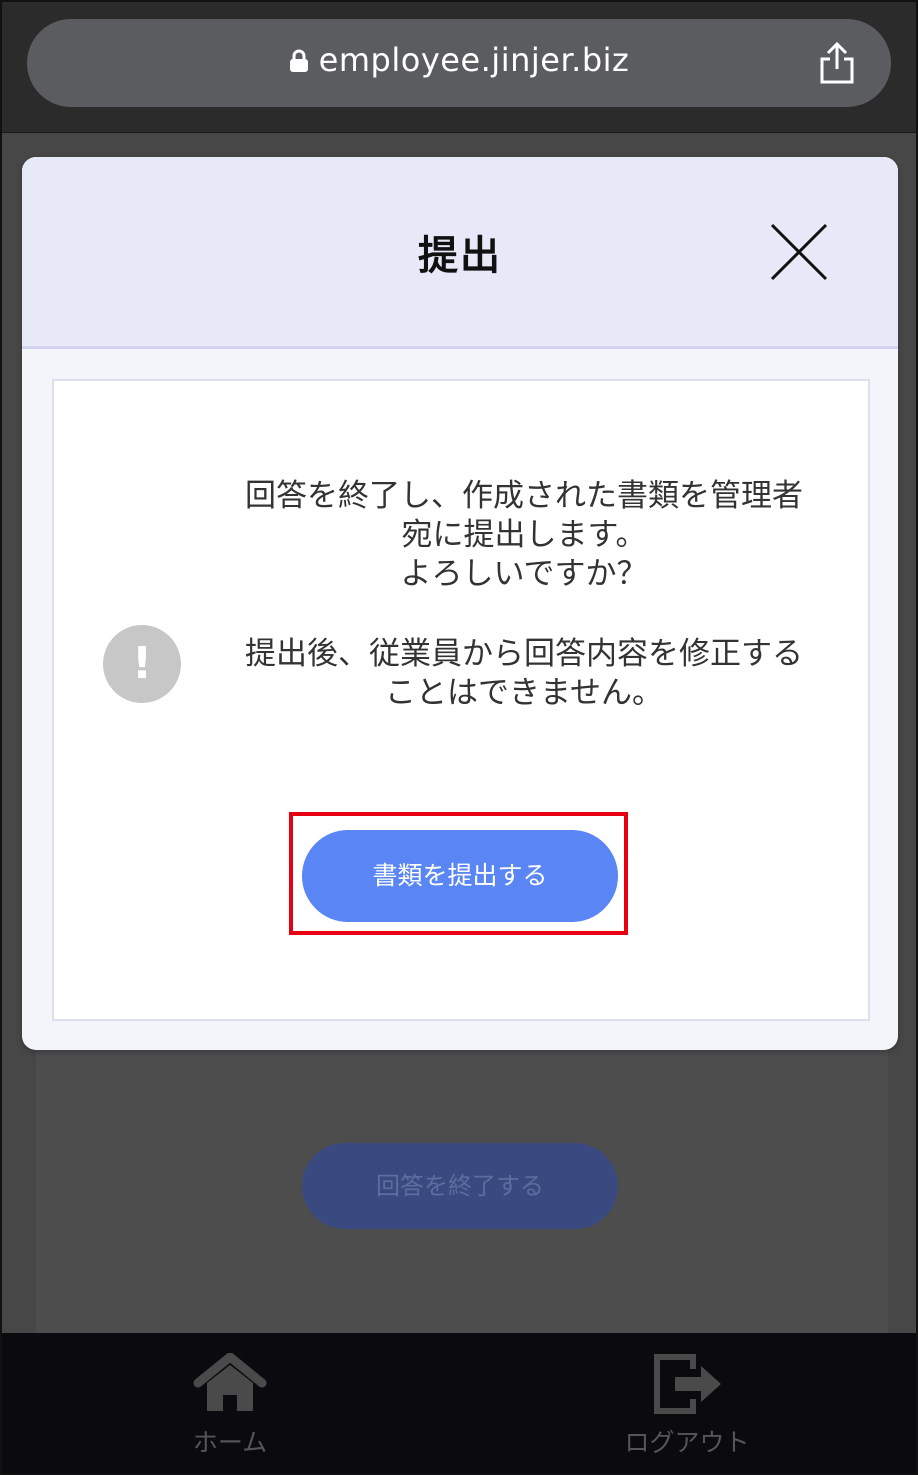  I want to click on logout-icon, so click(687, 1384).